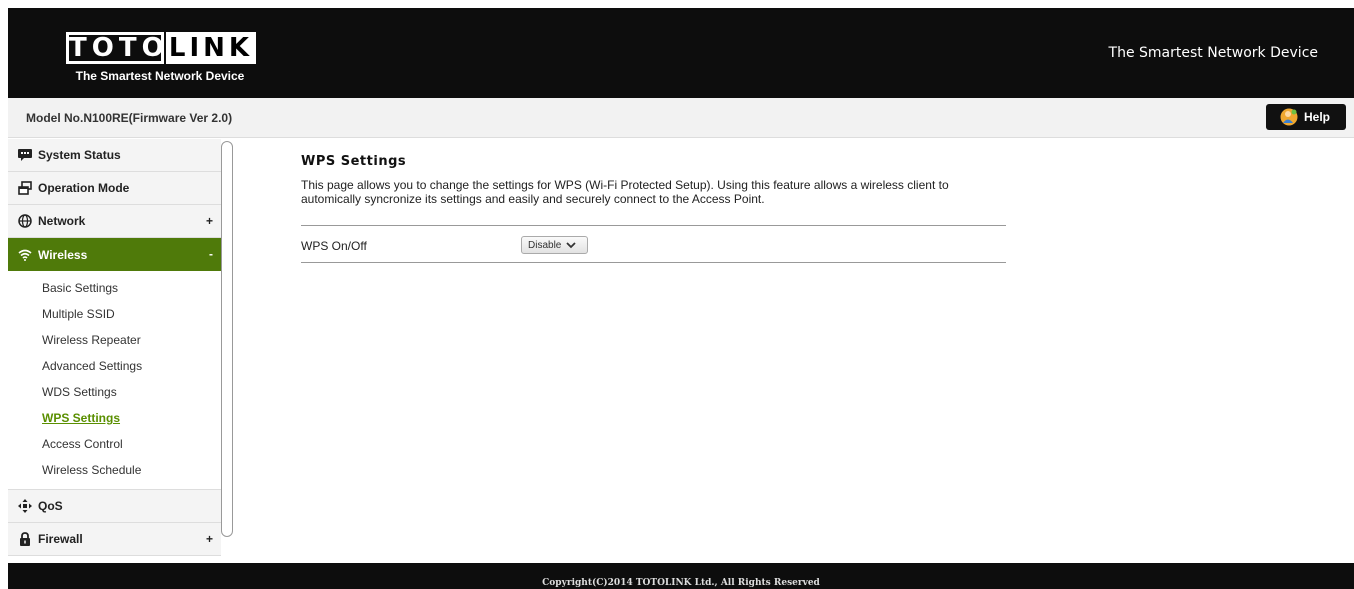  I want to click on wifi-icon, so click(25, 255).